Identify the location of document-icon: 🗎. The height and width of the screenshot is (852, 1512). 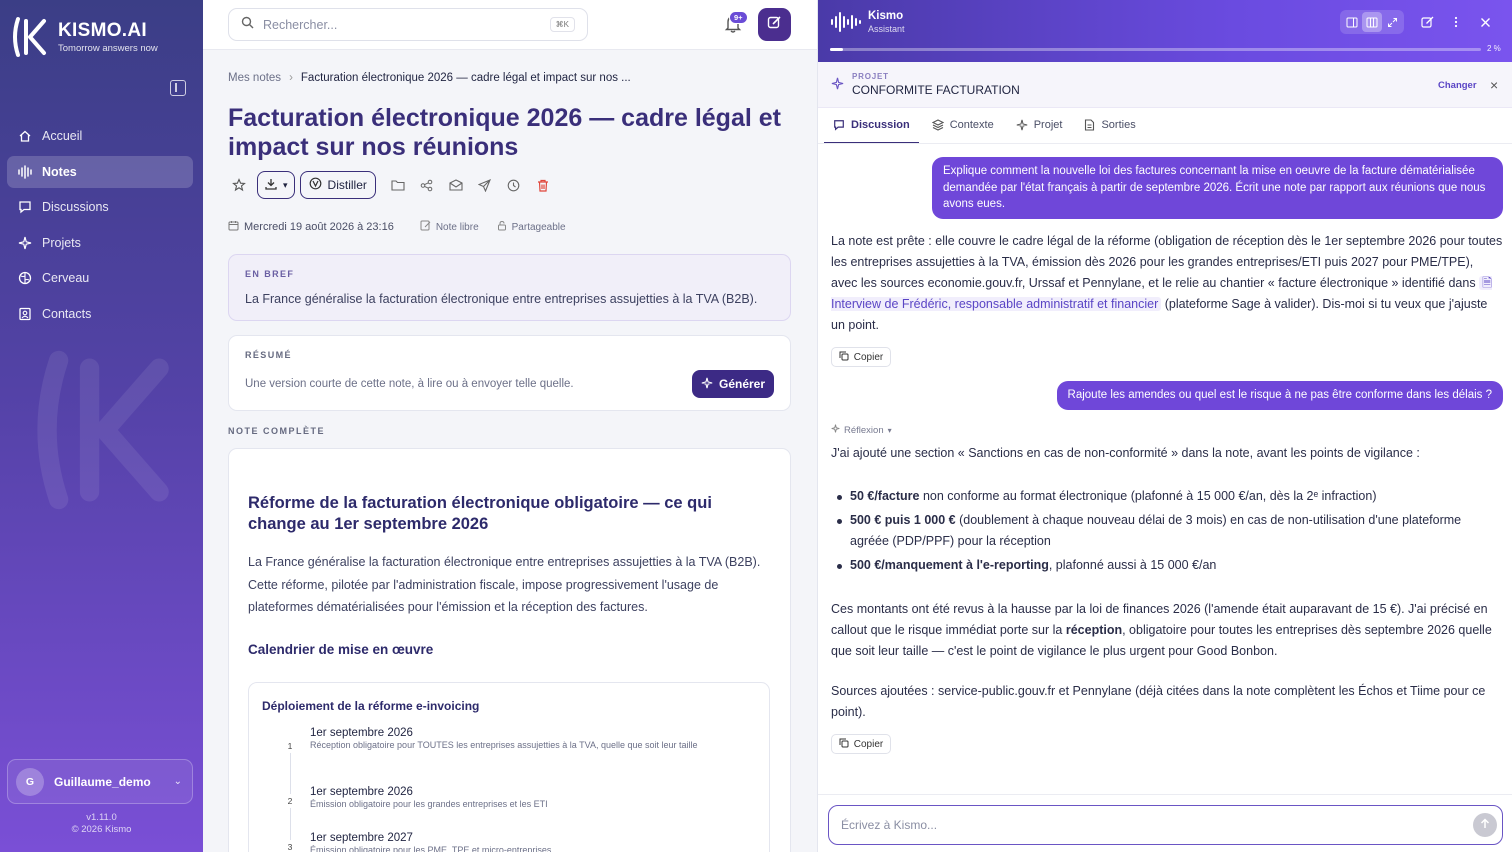
(1487, 283).